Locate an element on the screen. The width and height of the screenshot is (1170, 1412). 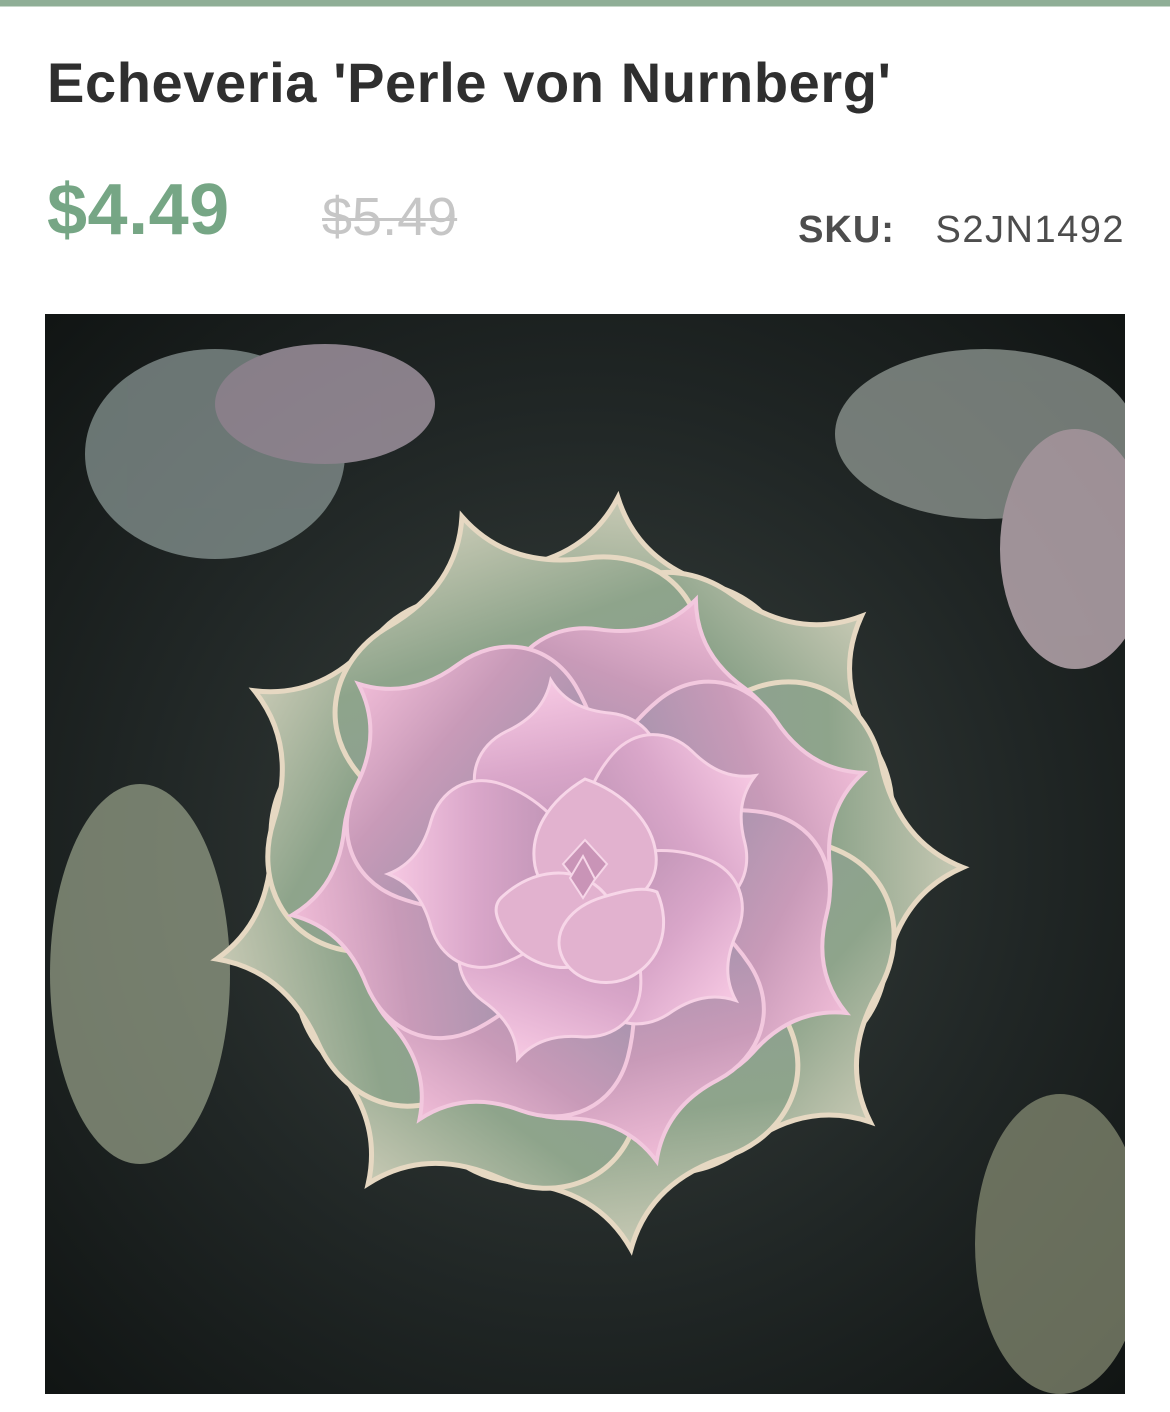
header-divider is located at coordinates (585, 3).